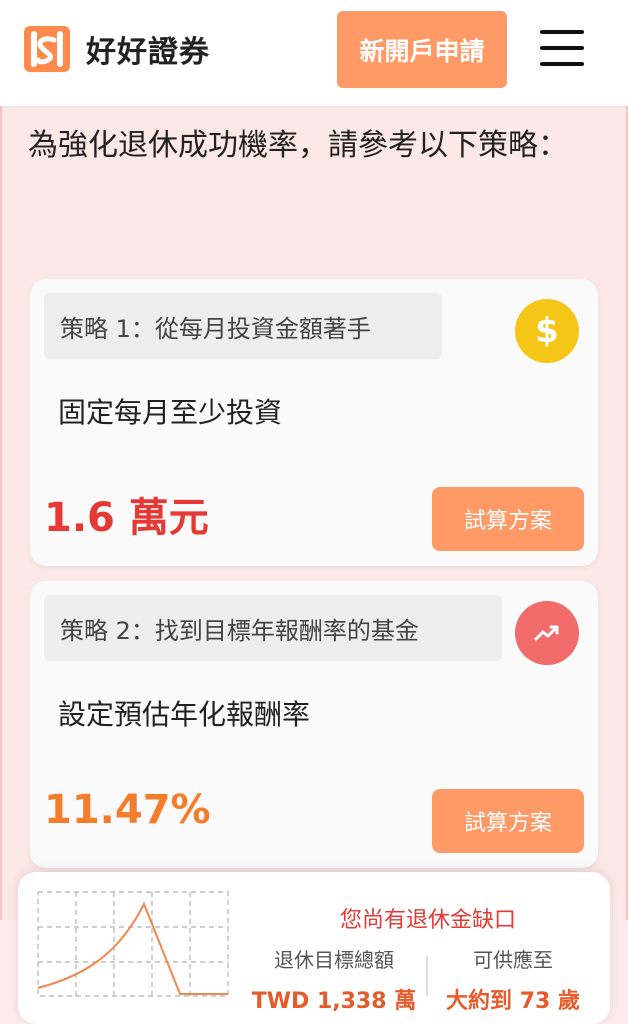 The image size is (628, 1024). Describe the element at coordinates (148, 52) in the screenshot. I see `brand-name: 好好證券` at that location.